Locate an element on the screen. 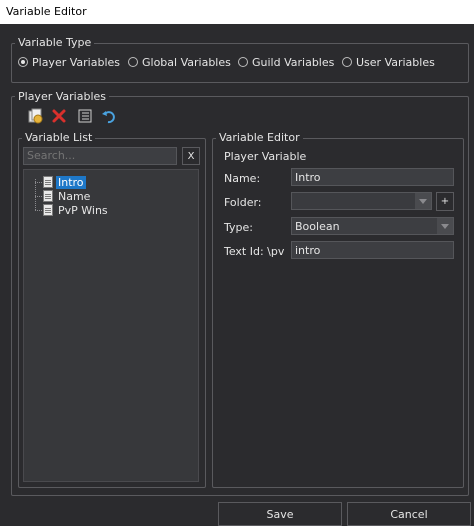 The width and height of the screenshot is (474, 526). radio-user-variables: User Variables is located at coordinates (388, 62).